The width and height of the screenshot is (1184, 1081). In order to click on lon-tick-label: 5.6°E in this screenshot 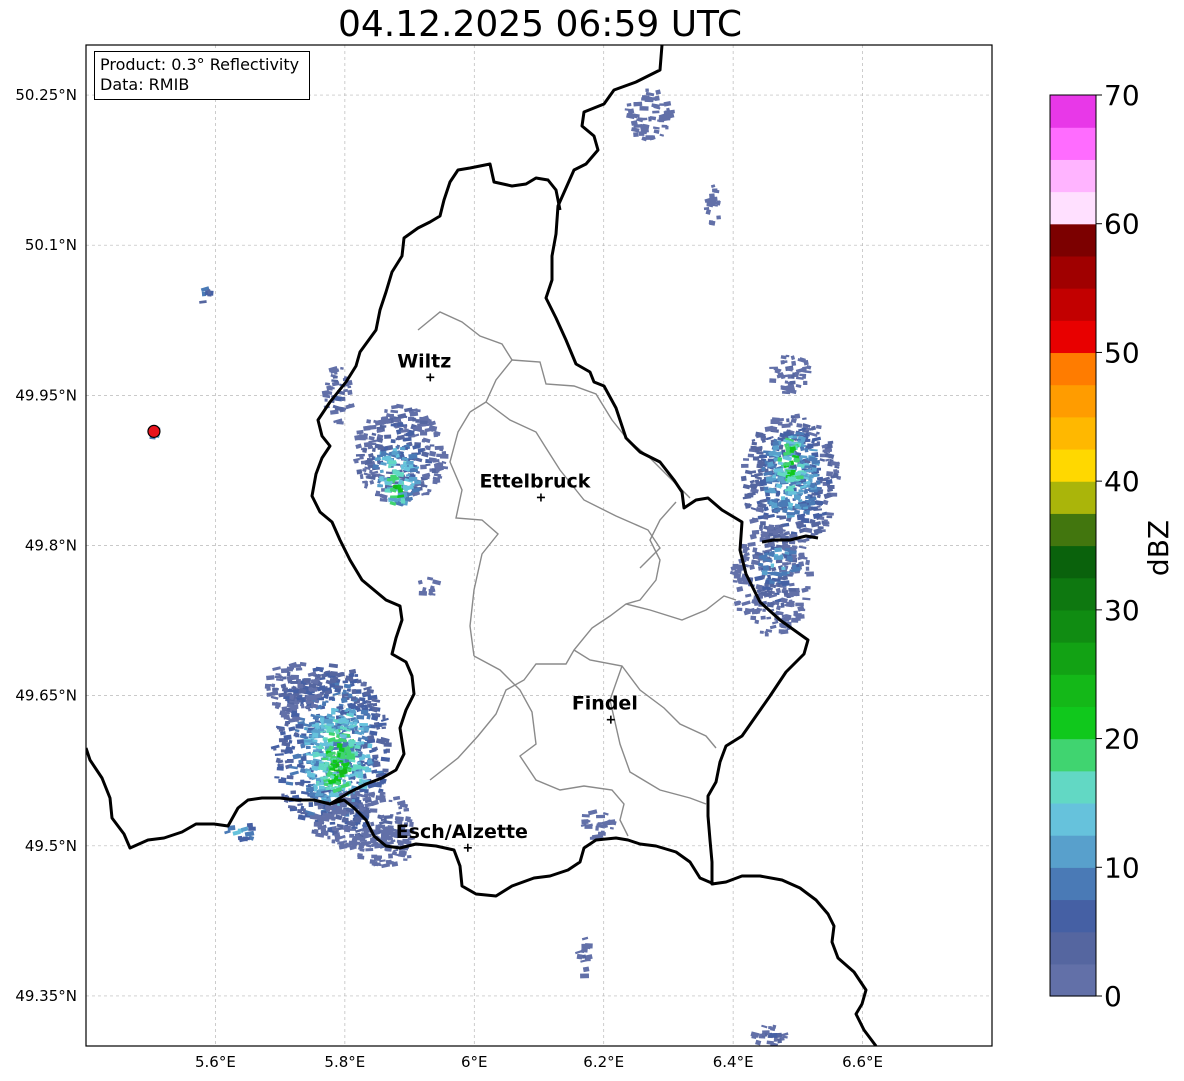, I will do `click(215, 1062)`.